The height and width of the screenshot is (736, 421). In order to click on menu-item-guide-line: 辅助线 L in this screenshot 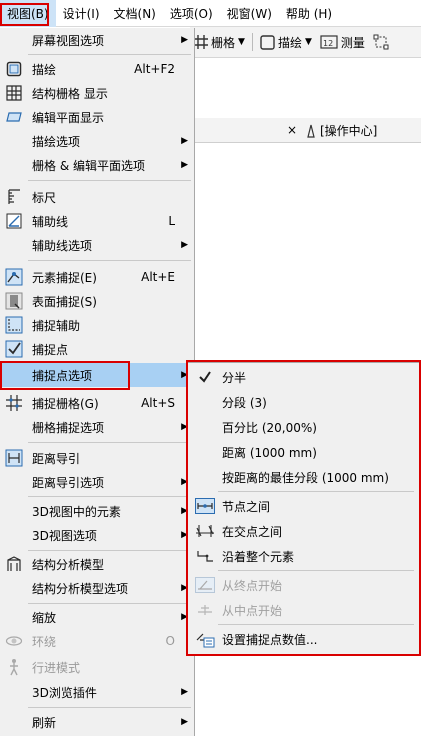, I will do `click(97, 221)`.